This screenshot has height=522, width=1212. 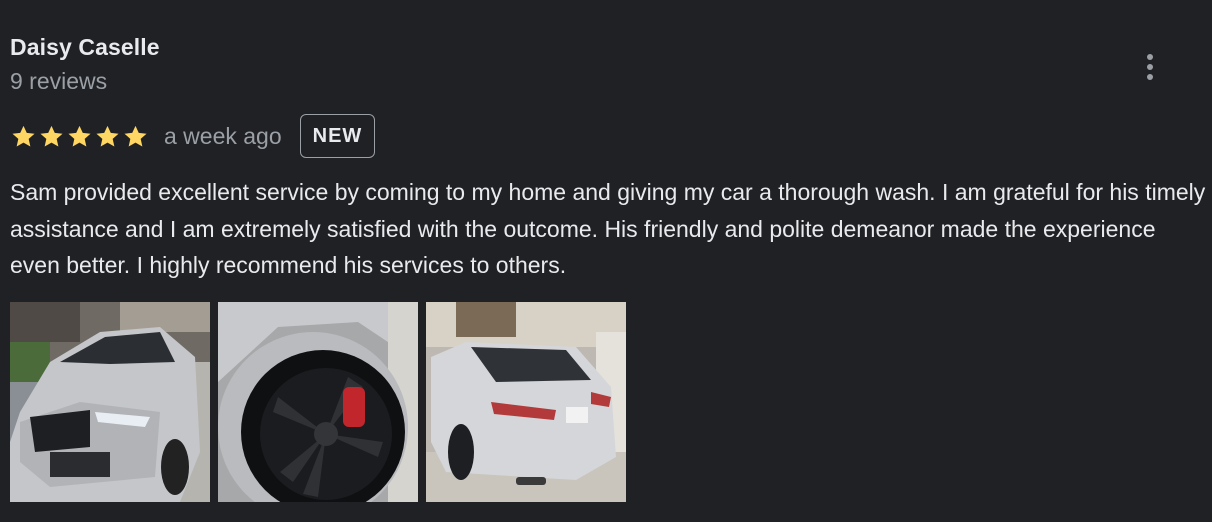 I want to click on new-badge: NEW, so click(x=337, y=136).